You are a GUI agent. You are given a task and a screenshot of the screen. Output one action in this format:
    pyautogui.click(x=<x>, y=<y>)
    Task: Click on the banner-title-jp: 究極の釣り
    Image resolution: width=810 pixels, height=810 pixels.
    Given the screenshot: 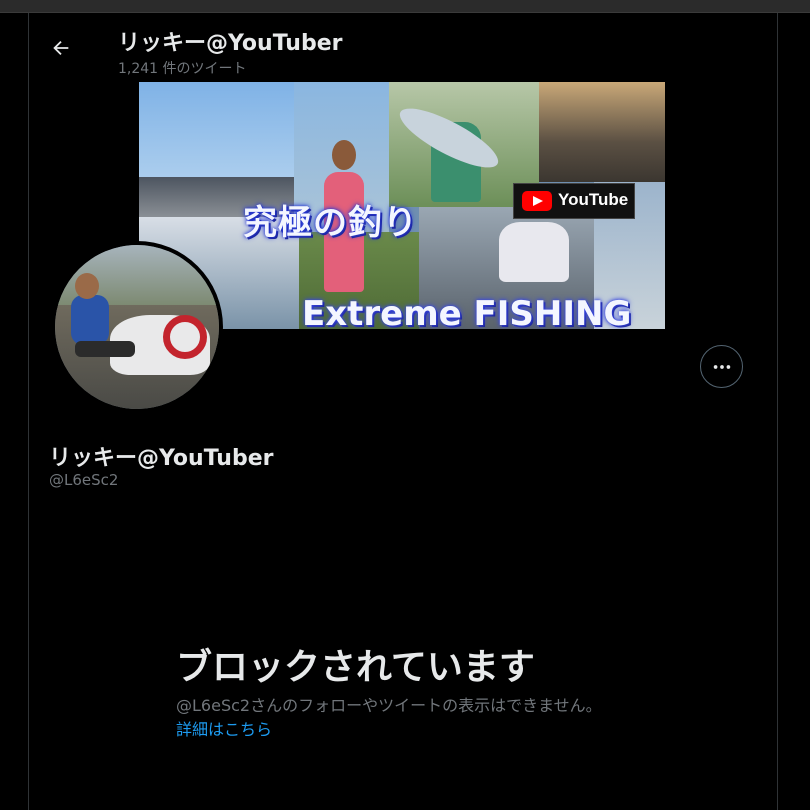 What is the action you would take?
    pyautogui.click(x=330, y=223)
    